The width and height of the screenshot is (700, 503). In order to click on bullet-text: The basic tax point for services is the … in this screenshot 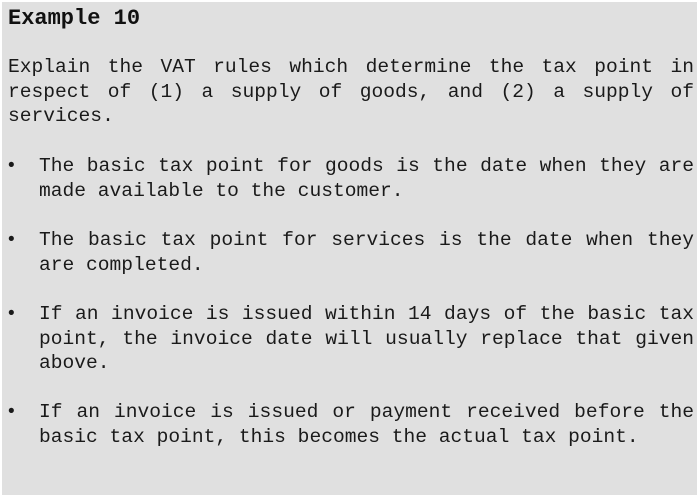, I will do `click(366, 252)`.